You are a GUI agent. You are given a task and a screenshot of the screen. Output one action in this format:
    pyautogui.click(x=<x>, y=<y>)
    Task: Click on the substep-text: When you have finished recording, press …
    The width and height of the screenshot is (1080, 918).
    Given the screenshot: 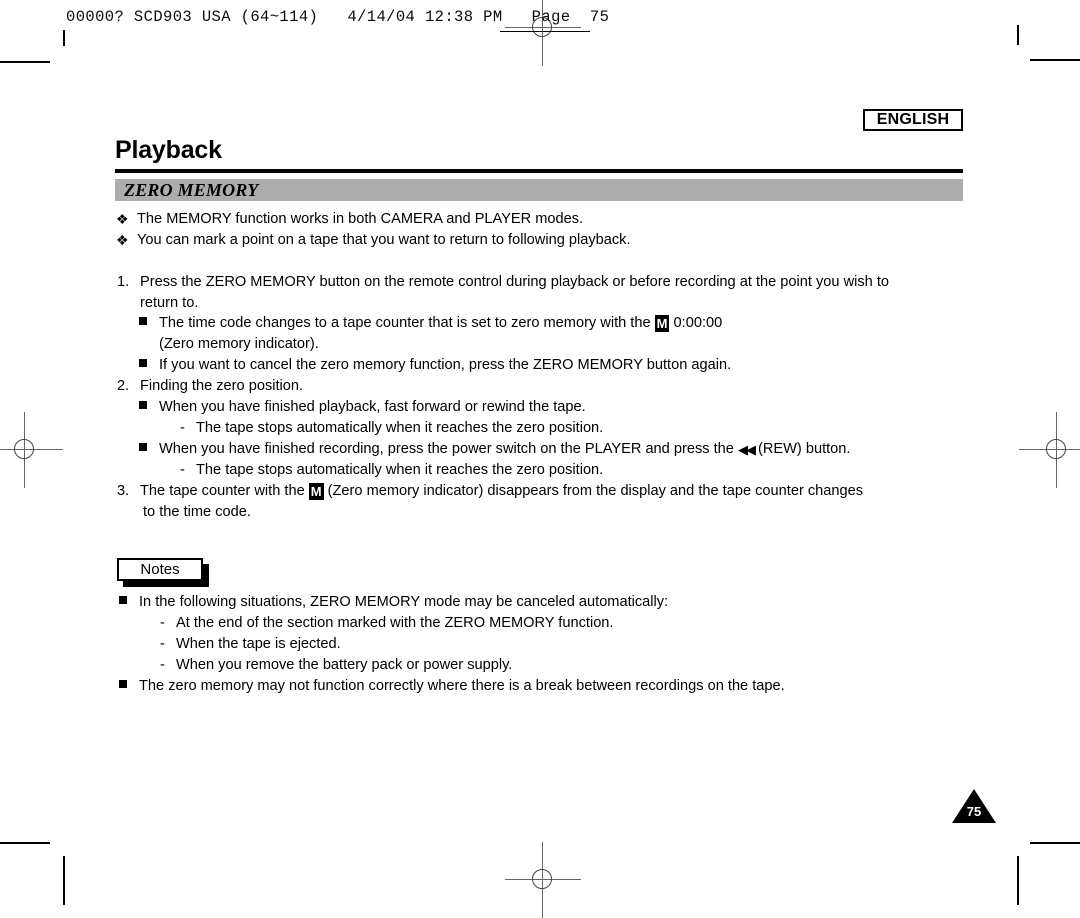 What is the action you would take?
    pyautogui.click(x=504, y=449)
    